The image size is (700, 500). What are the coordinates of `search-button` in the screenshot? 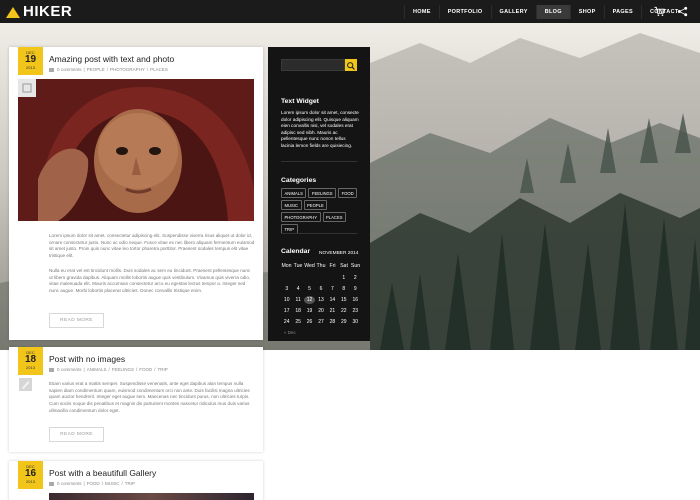 It's located at (351, 65).